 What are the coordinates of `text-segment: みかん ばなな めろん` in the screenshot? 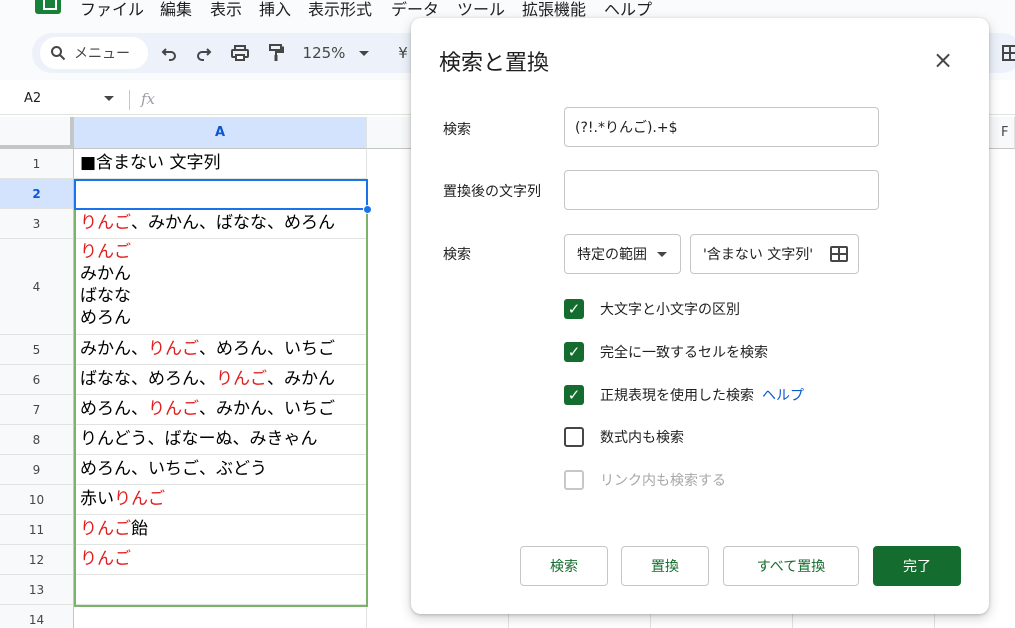 It's located at (105, 296).